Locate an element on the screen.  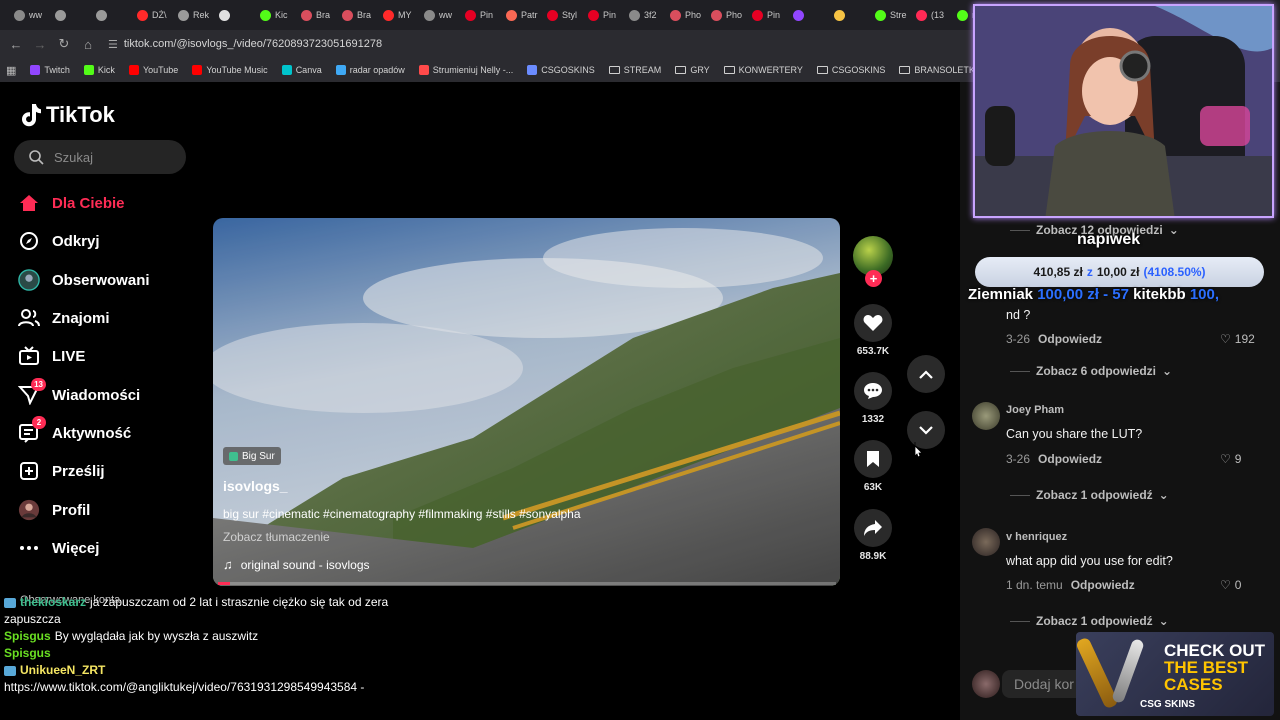
forward-icon: → is located at coordinates (40, 44).